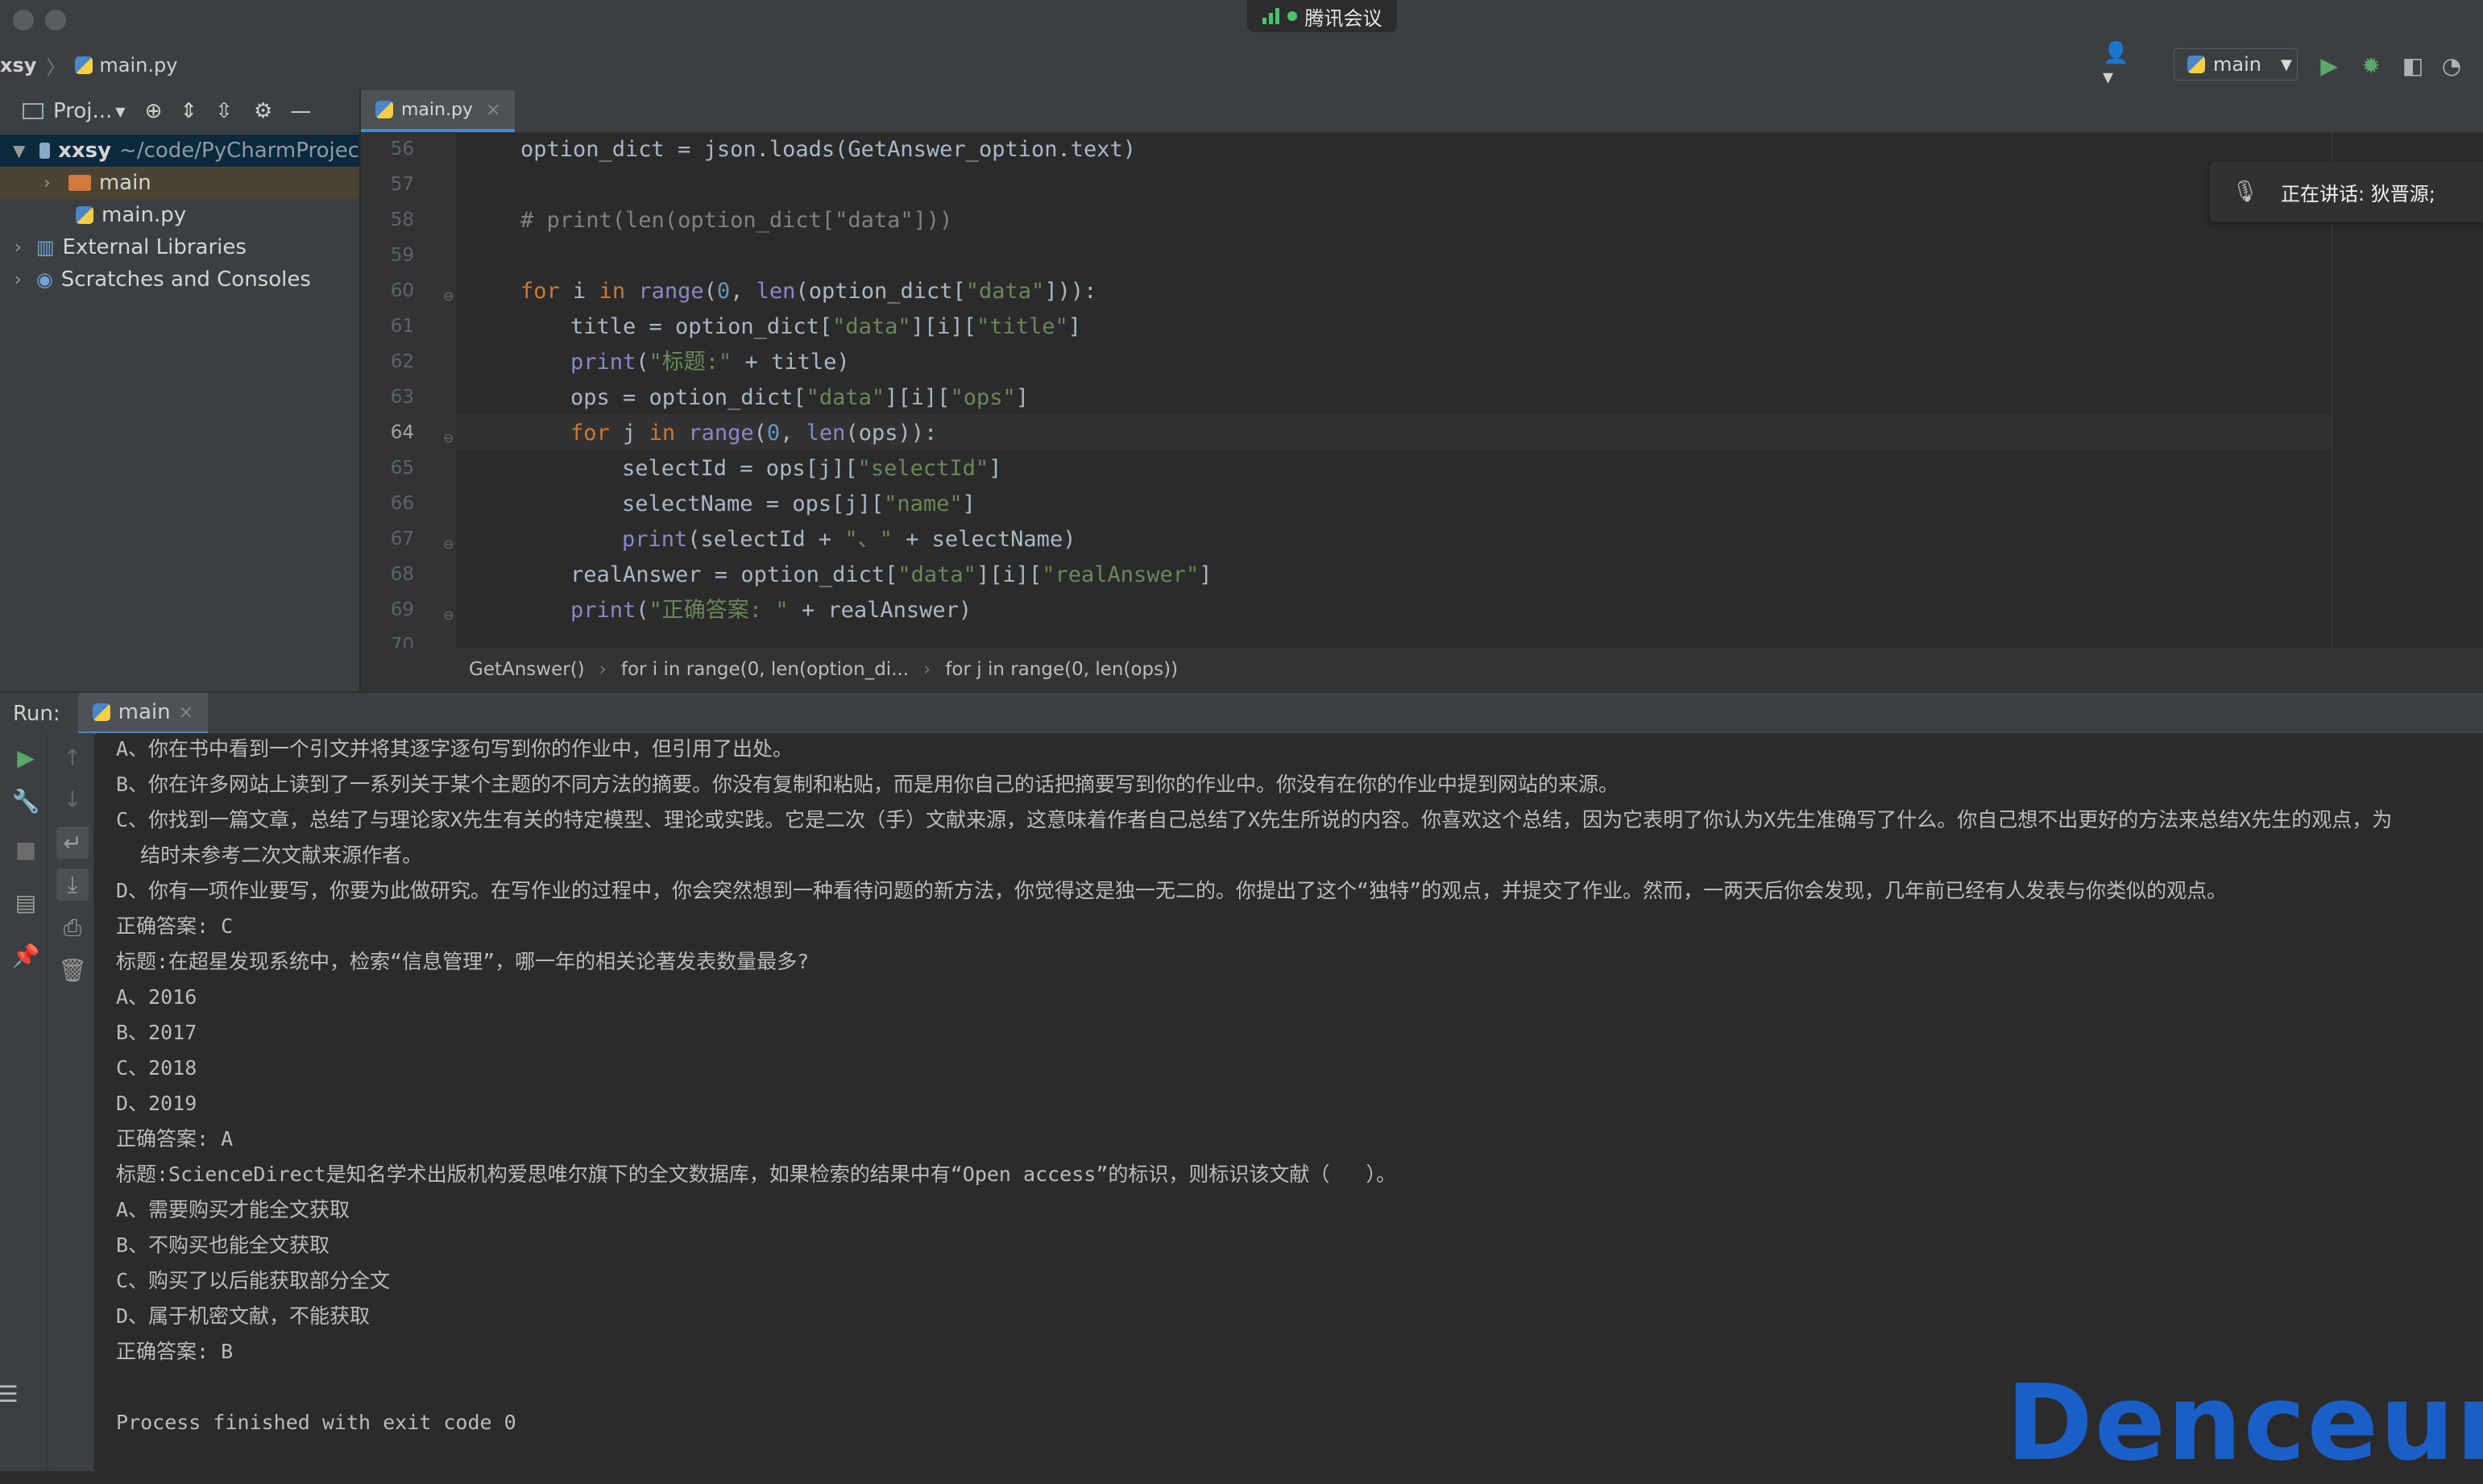 This screenshot has height=1484, width=2483. I want to click on console-line: 正确答案: C, so click(175, 926).